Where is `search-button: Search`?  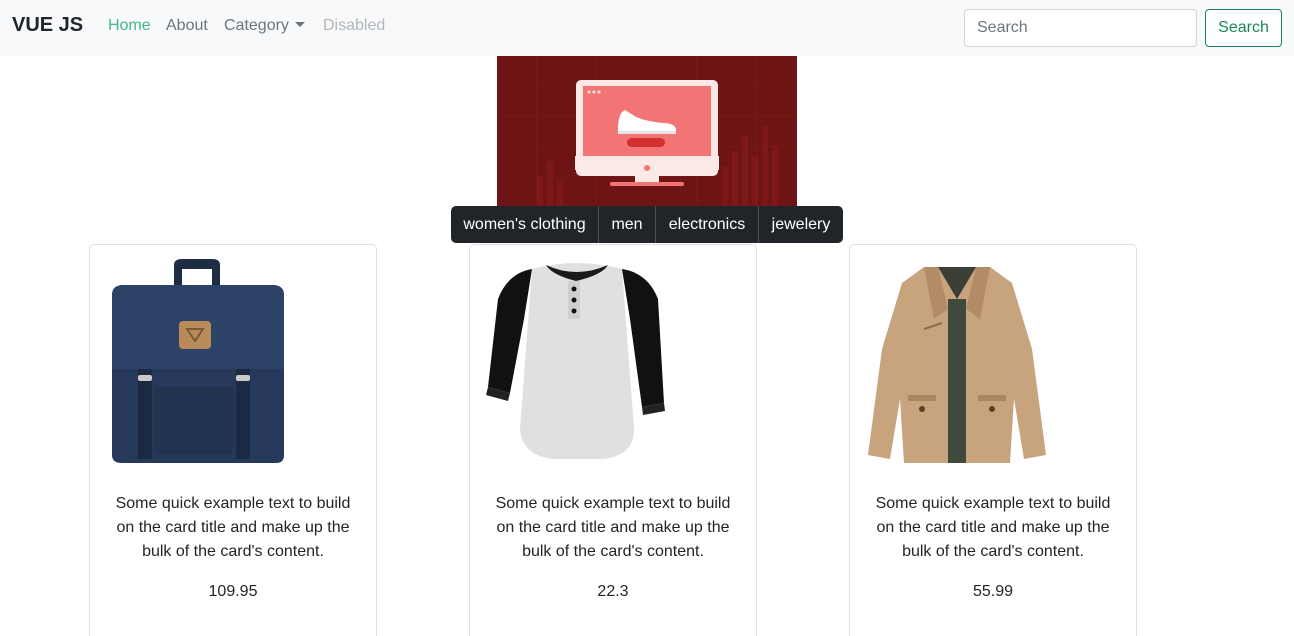
search-button: Search is located at coordinates (1243, 28).